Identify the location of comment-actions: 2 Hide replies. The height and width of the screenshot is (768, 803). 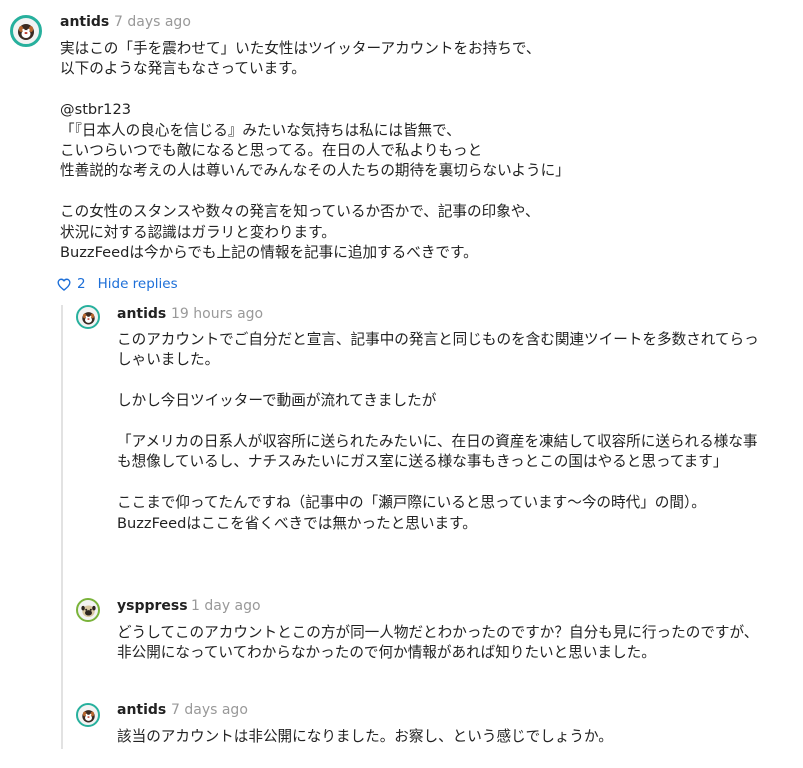
(117, 284).